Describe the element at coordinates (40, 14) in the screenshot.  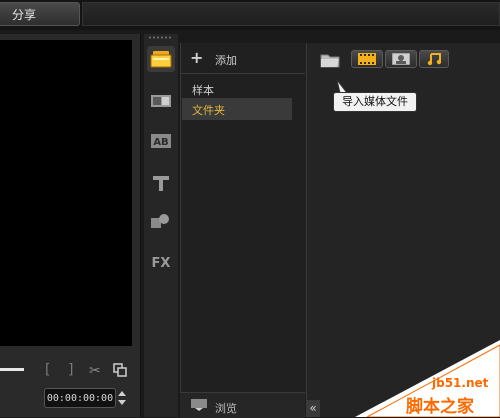
I see `tab-share: 分享` at that location.